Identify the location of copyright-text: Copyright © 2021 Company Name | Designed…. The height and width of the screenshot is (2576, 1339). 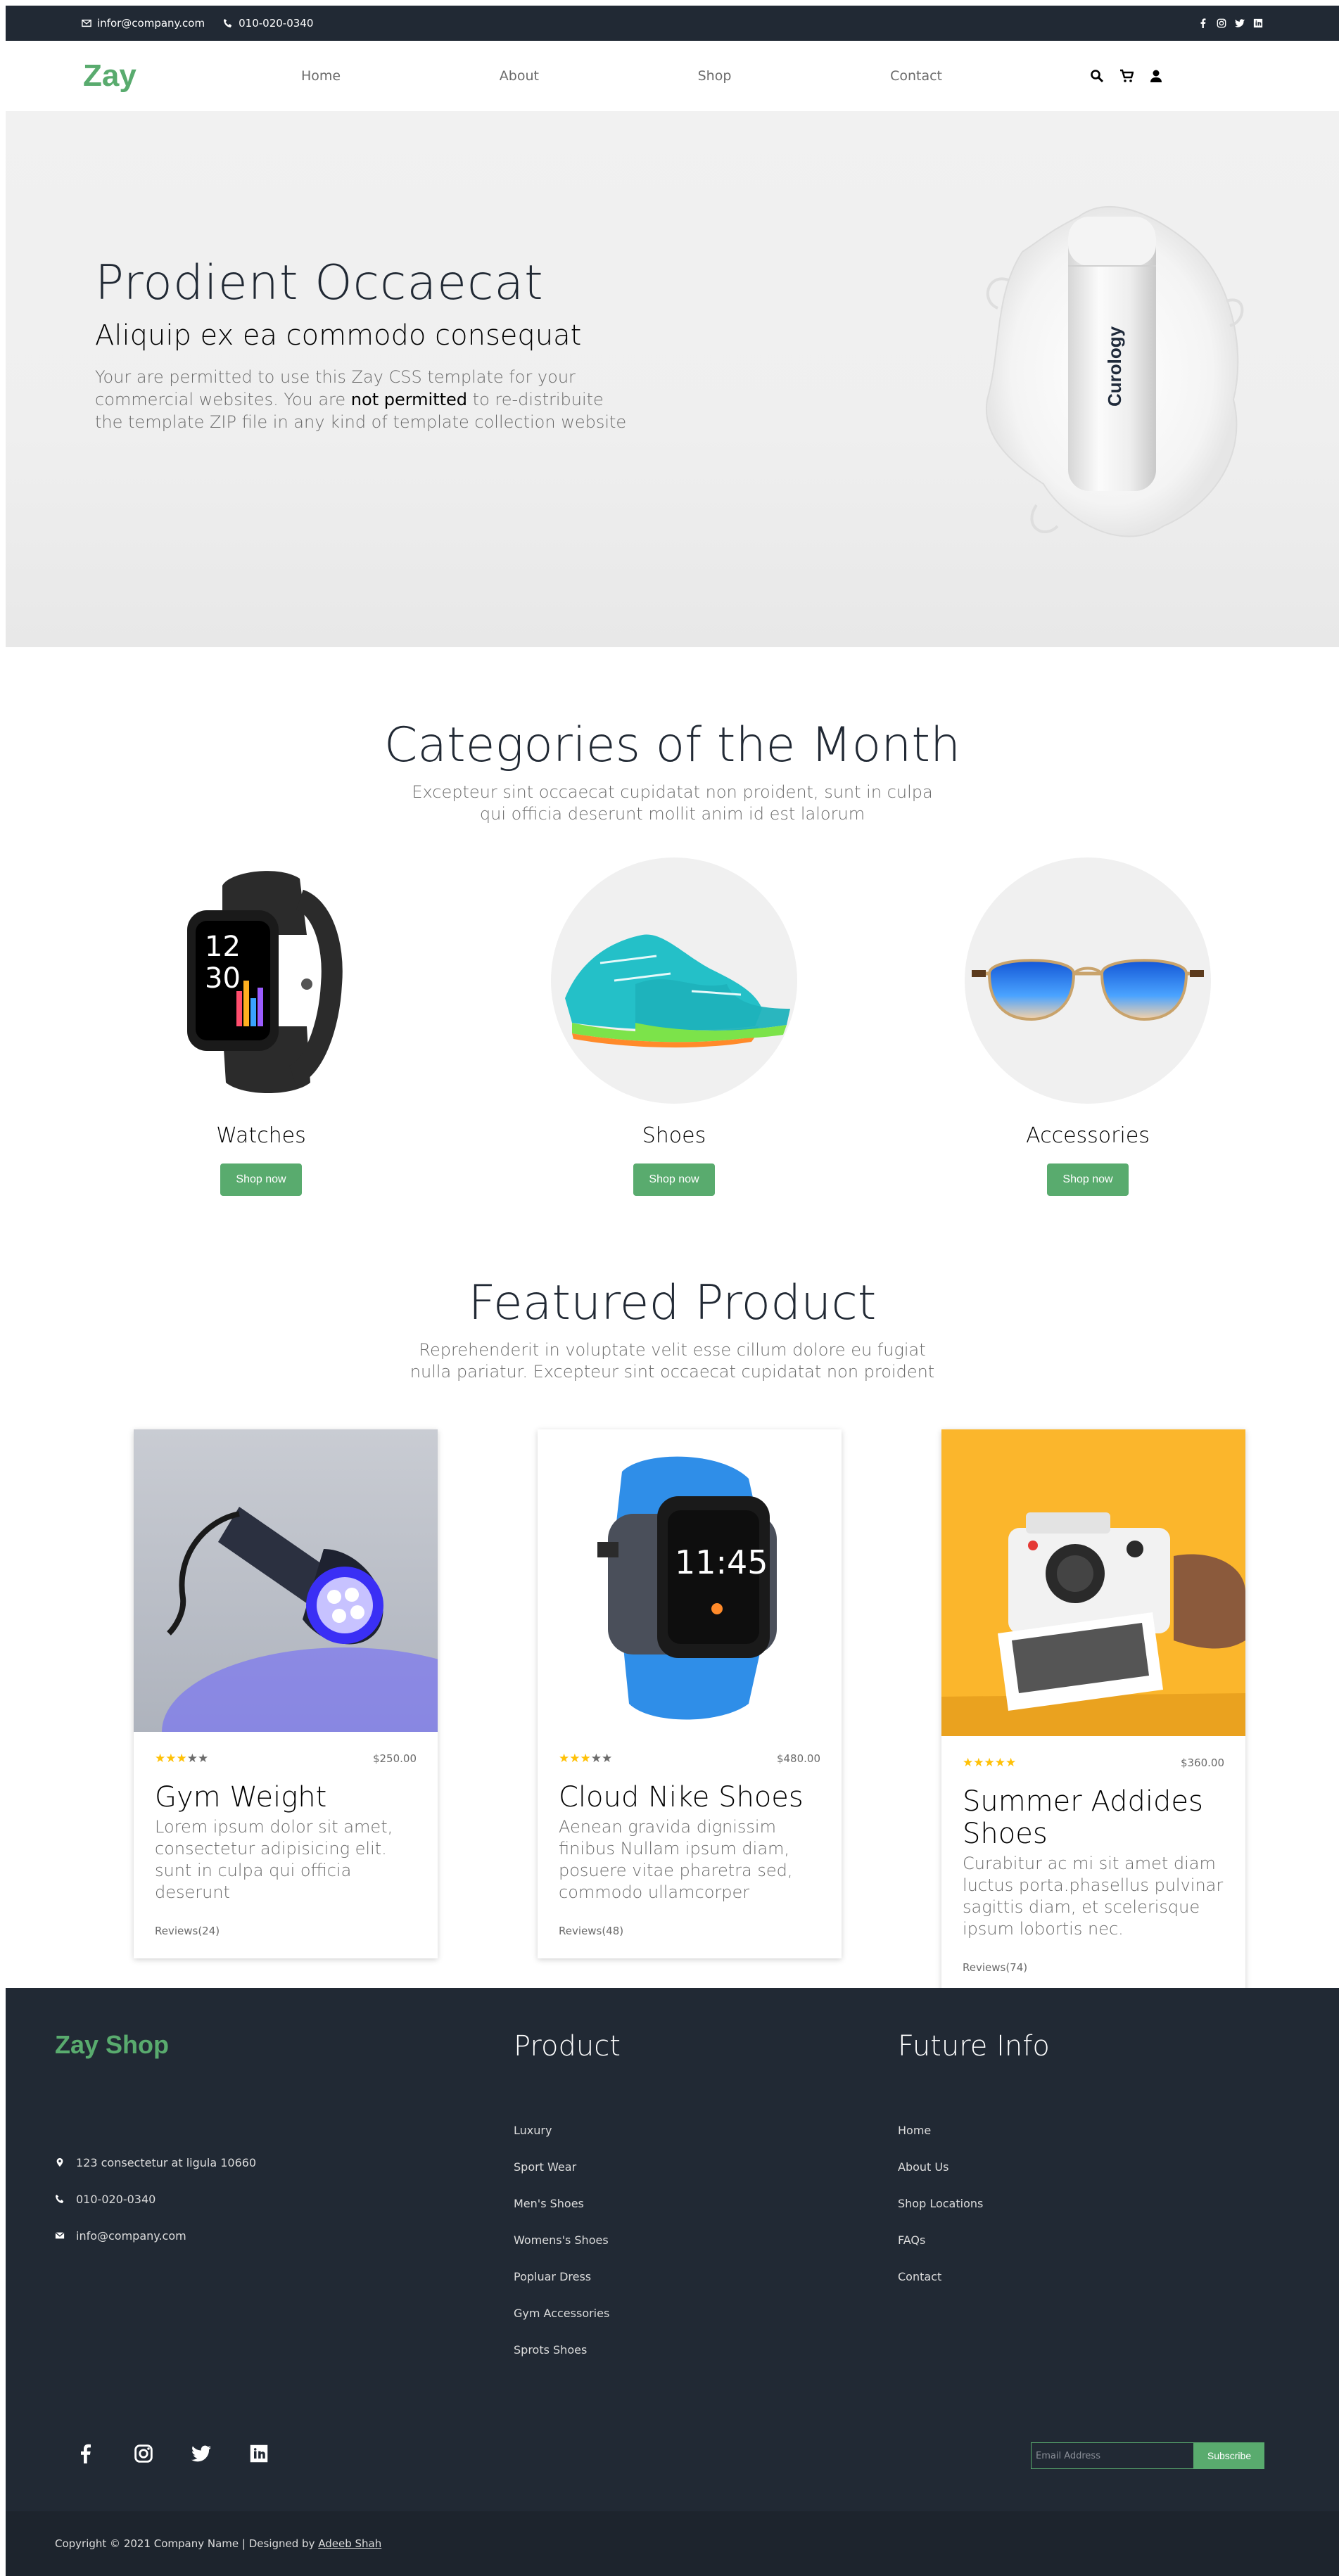
(185, 2543).